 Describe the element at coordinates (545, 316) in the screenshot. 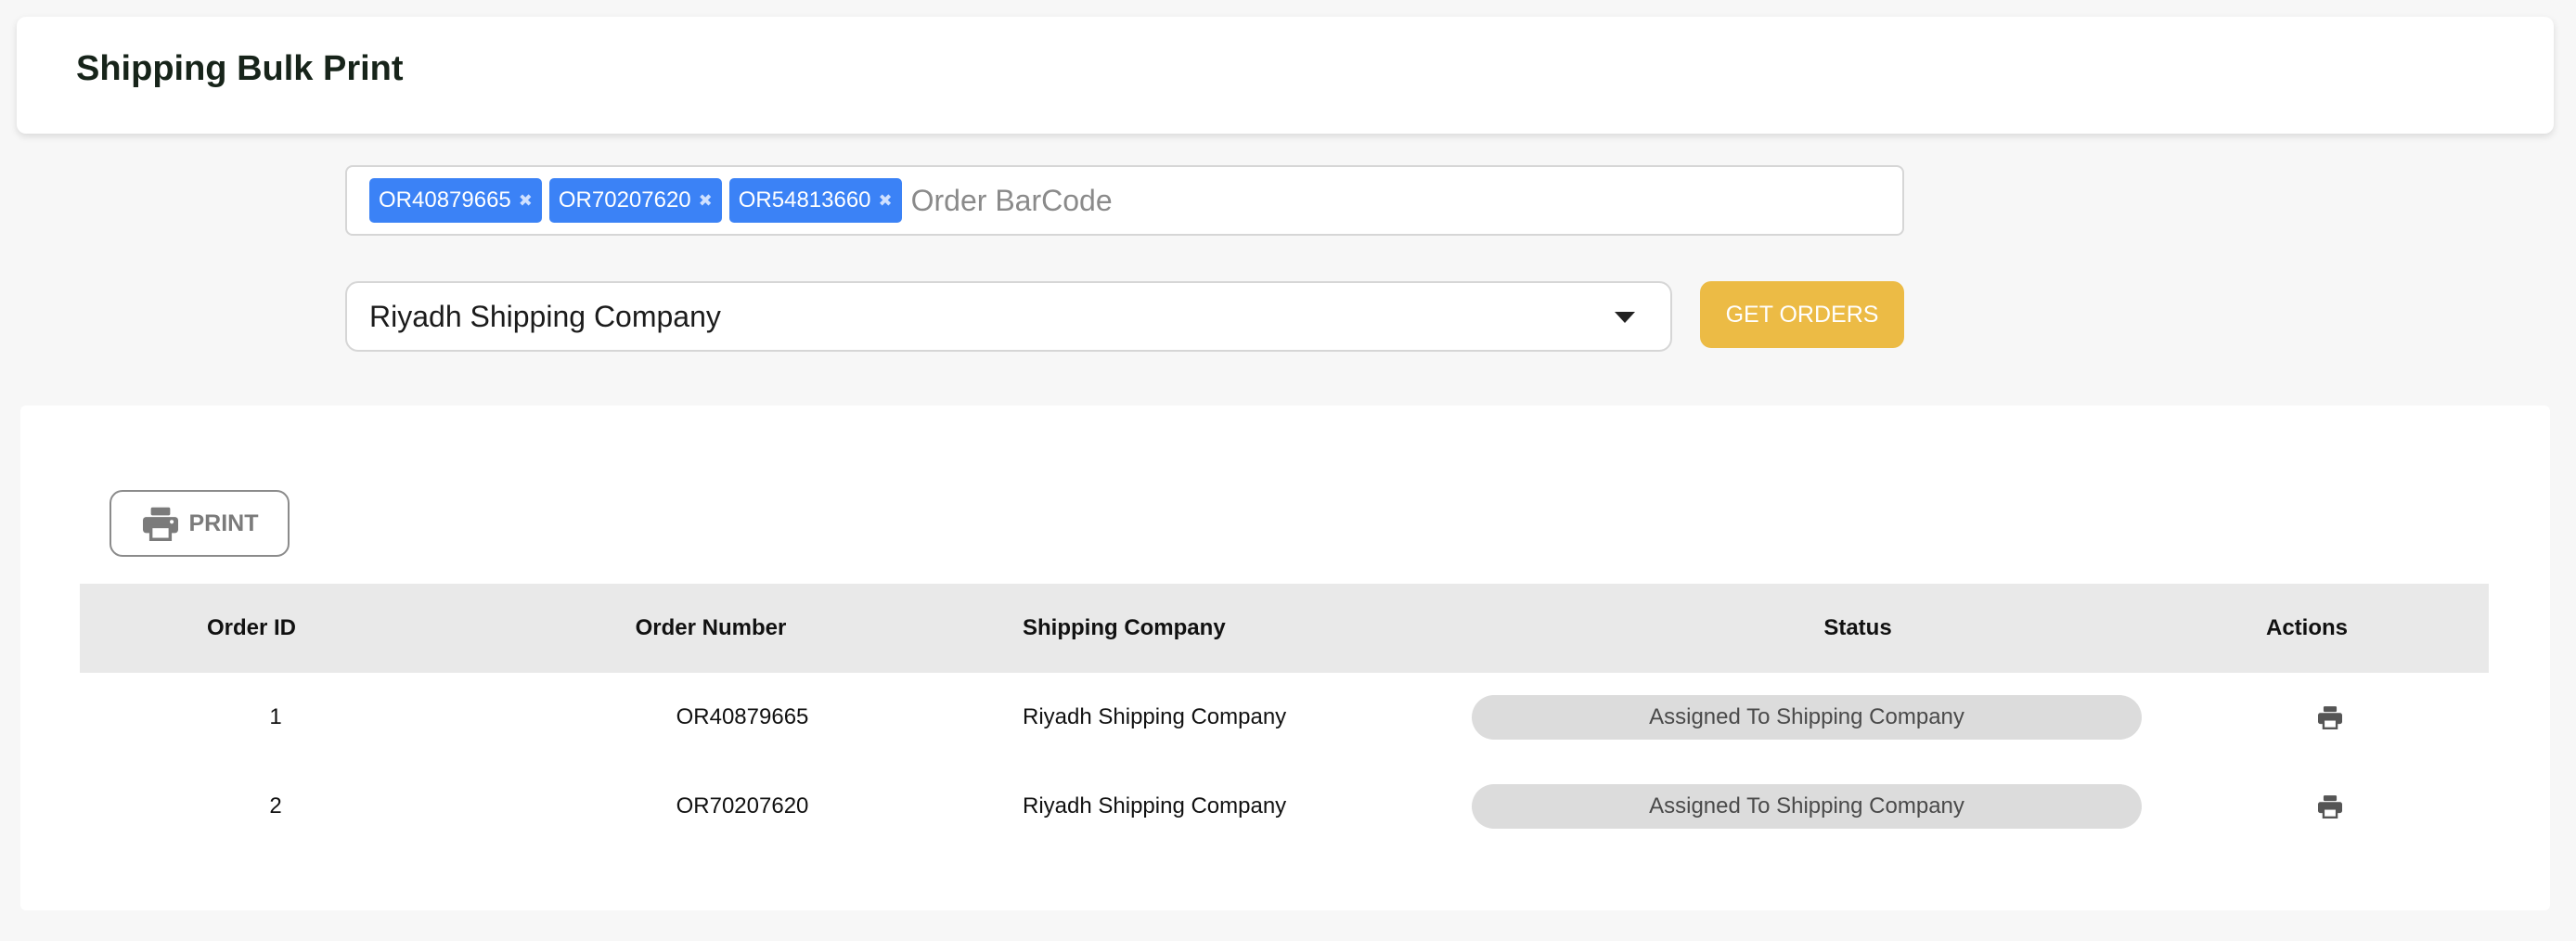

I see `selected-company: Riyadh Shipping Company` at that location.